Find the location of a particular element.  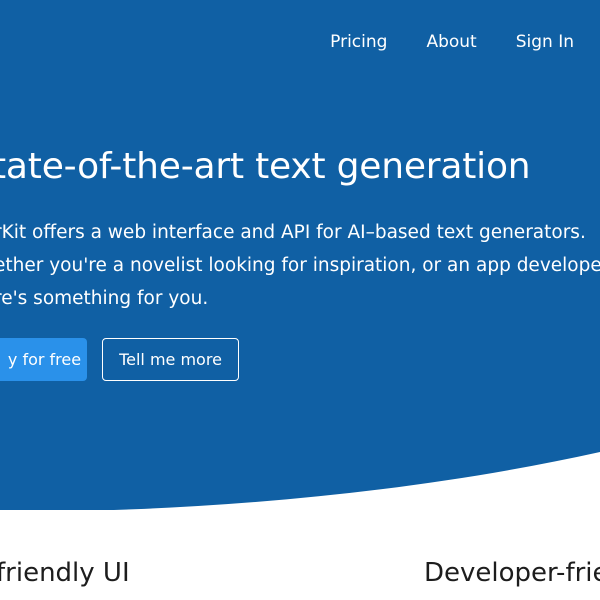

tell-me-more-button: Tell me more is located at coordinates (170, 359).